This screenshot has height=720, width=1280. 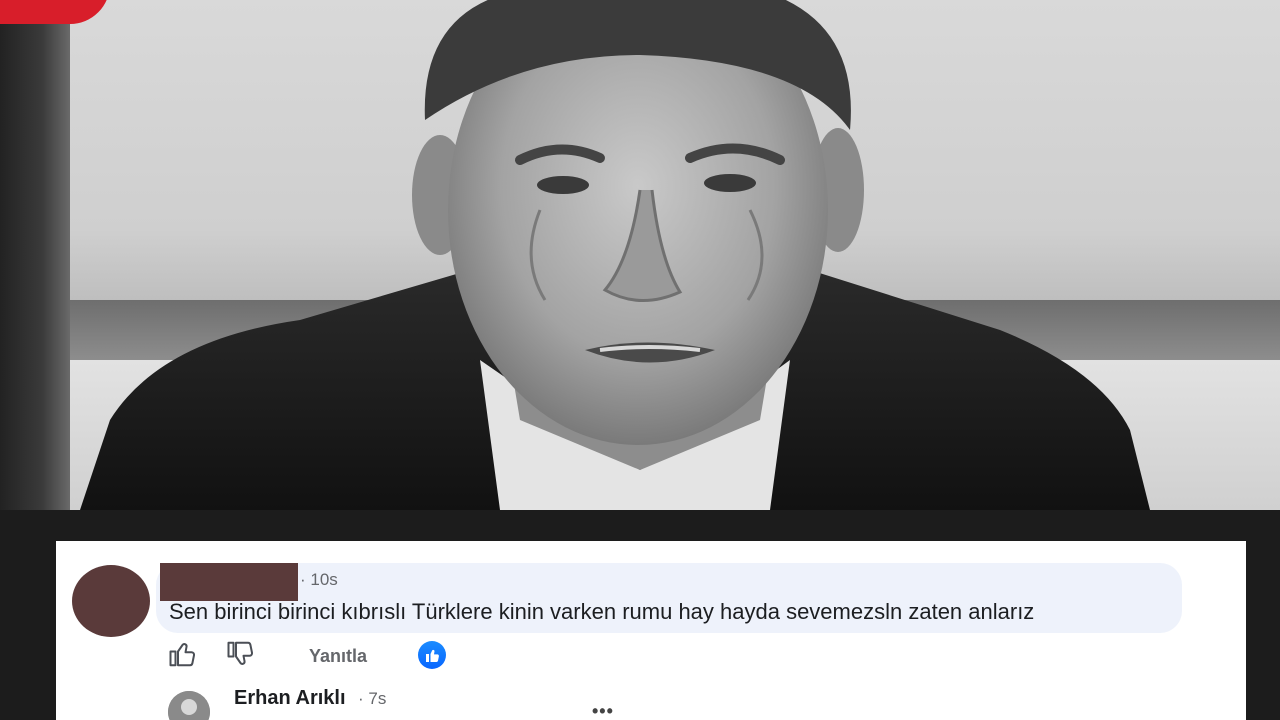 I want to click on thumbs-up-icon, so click(x=183, y=654).